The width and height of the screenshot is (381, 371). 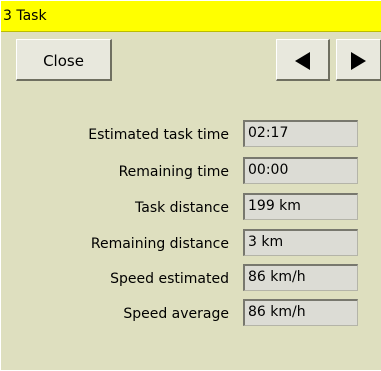 I want to click on stat-row-speed-average: Speed average 86 km/h, so click(x=191, y=313).